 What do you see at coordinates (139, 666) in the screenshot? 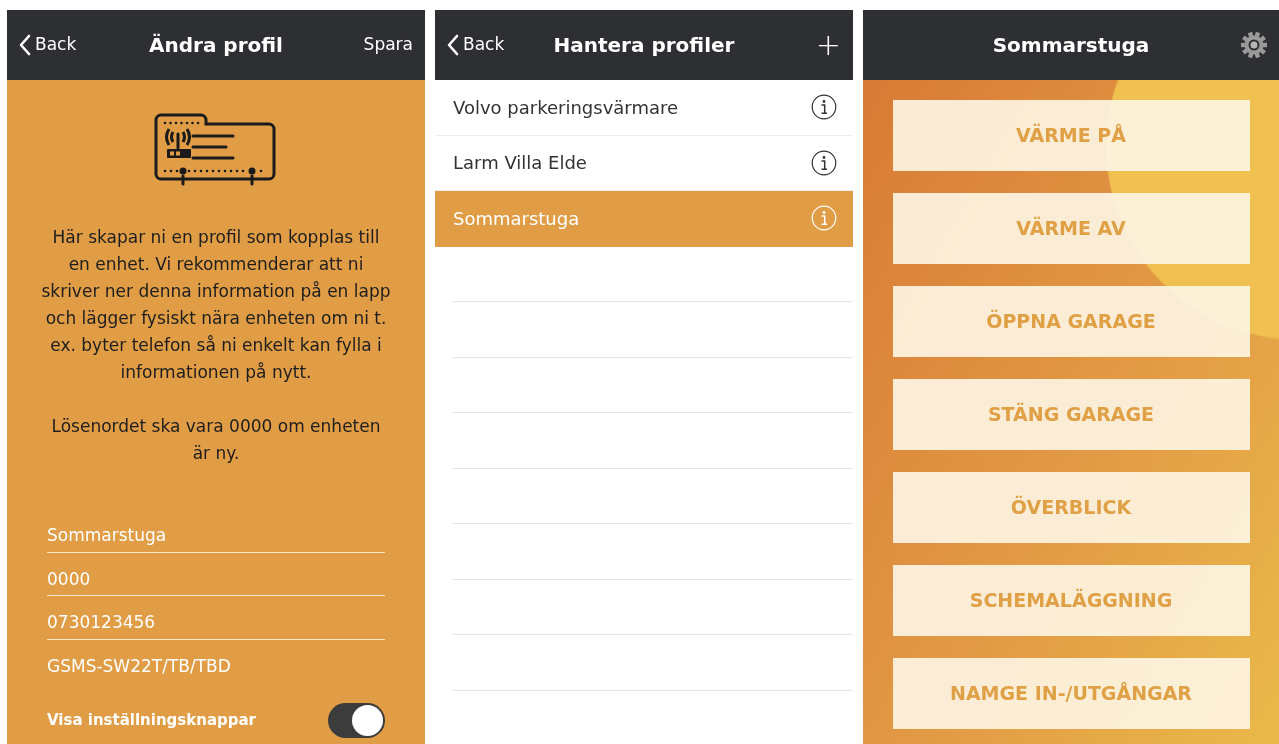
I see `device-model-text: GSMS-SW22T/TB/TBD` at bounding box center [139, 666].